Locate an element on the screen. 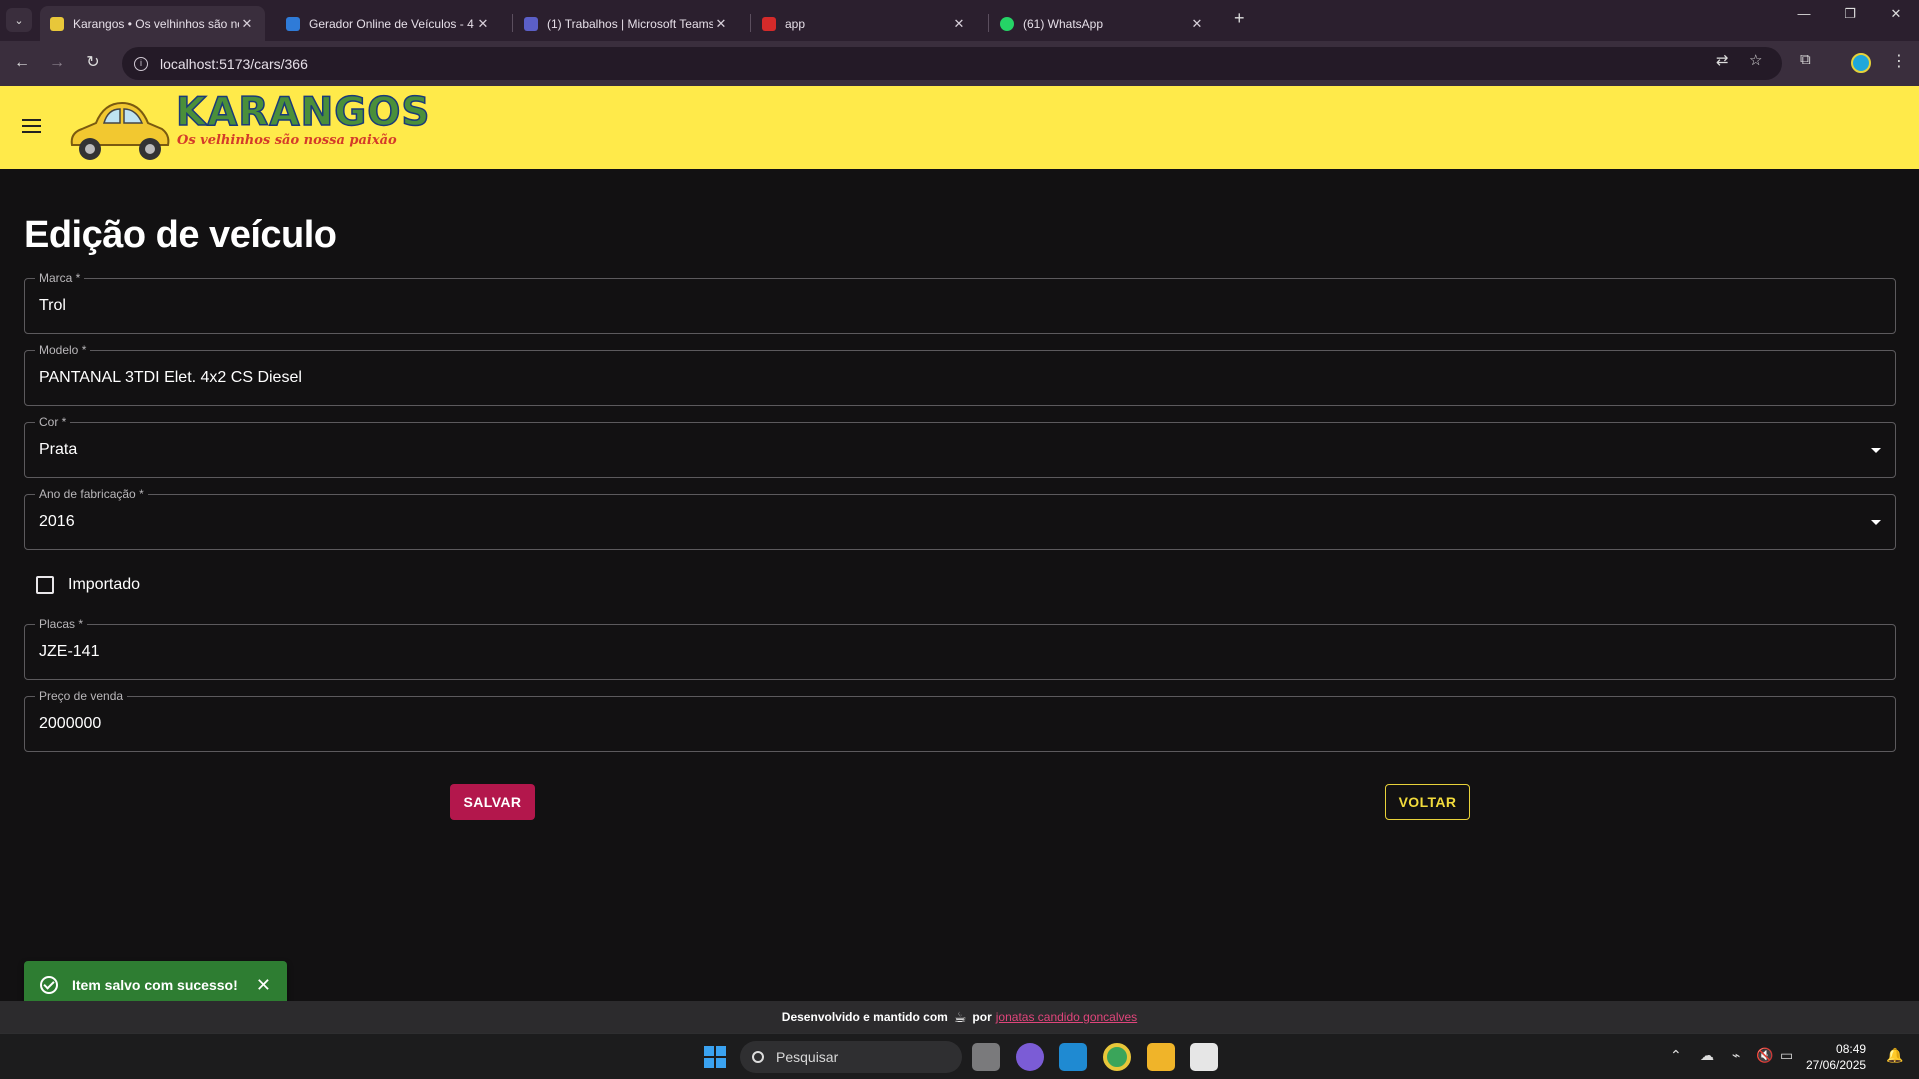 This screenshot has width=1919, height=1079. ano-fabricacao-label: Ano de fabricação * is located at coordinates (91, 494).